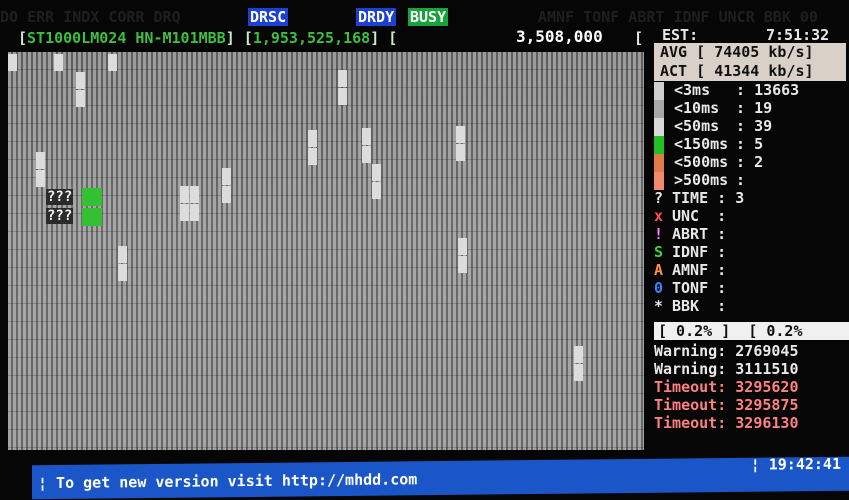 Image resolution: width=849 pixels, height=500 pixels. What do you see at coordinates (659, 145) in the screenshot?
I see `bucket-swatch-150ms` at bounding box center [659, 145].